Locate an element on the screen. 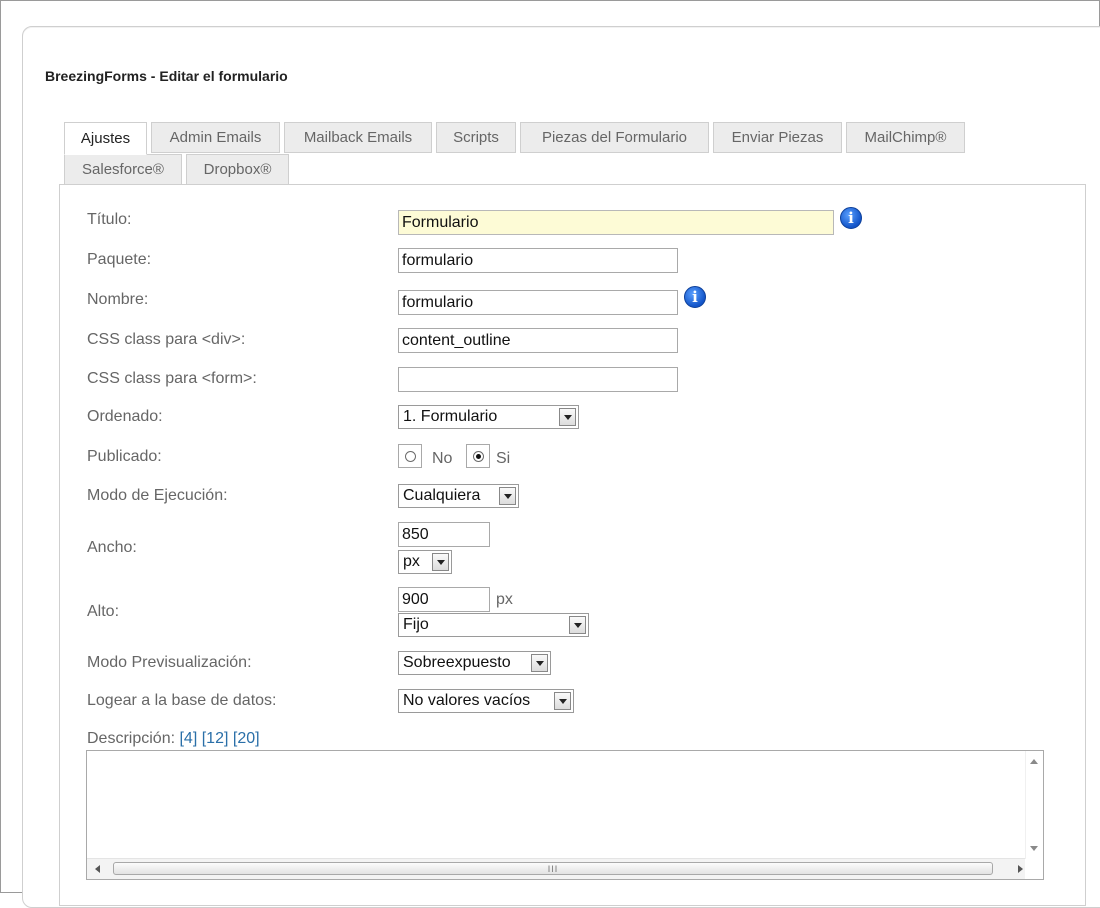 Image resolution: width=1100 pixels, height=908 pixels. publicado-no-label: No is located at coordinates (442, 458).